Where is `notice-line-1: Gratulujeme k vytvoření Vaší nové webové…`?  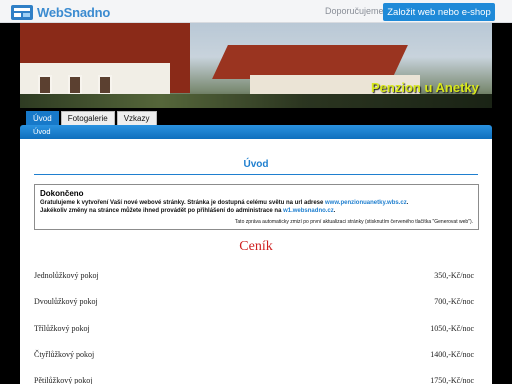
notice-line-1: Gratulujeme k vytvoření Vaší nové webové… is located at coordinates (224, 203).